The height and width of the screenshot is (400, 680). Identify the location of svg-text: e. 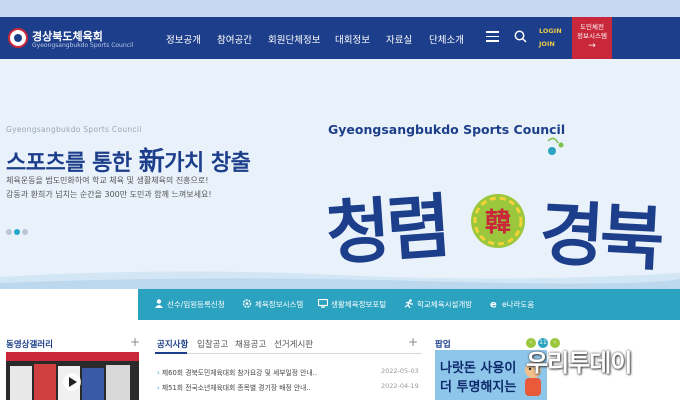
(493, 304).